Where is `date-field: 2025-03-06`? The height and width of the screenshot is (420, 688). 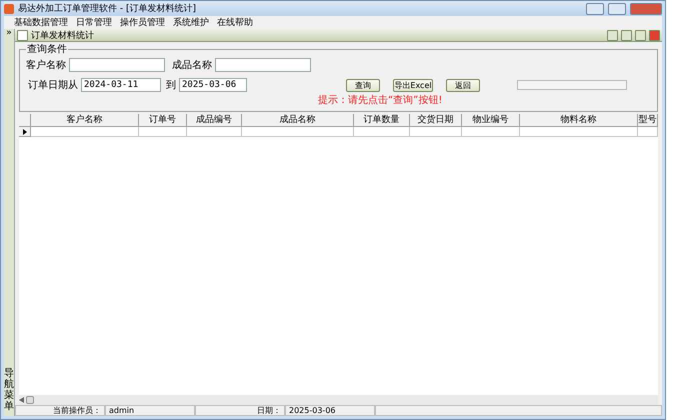
date-field: 2025-03-06 is located at coordinates (213, 85).